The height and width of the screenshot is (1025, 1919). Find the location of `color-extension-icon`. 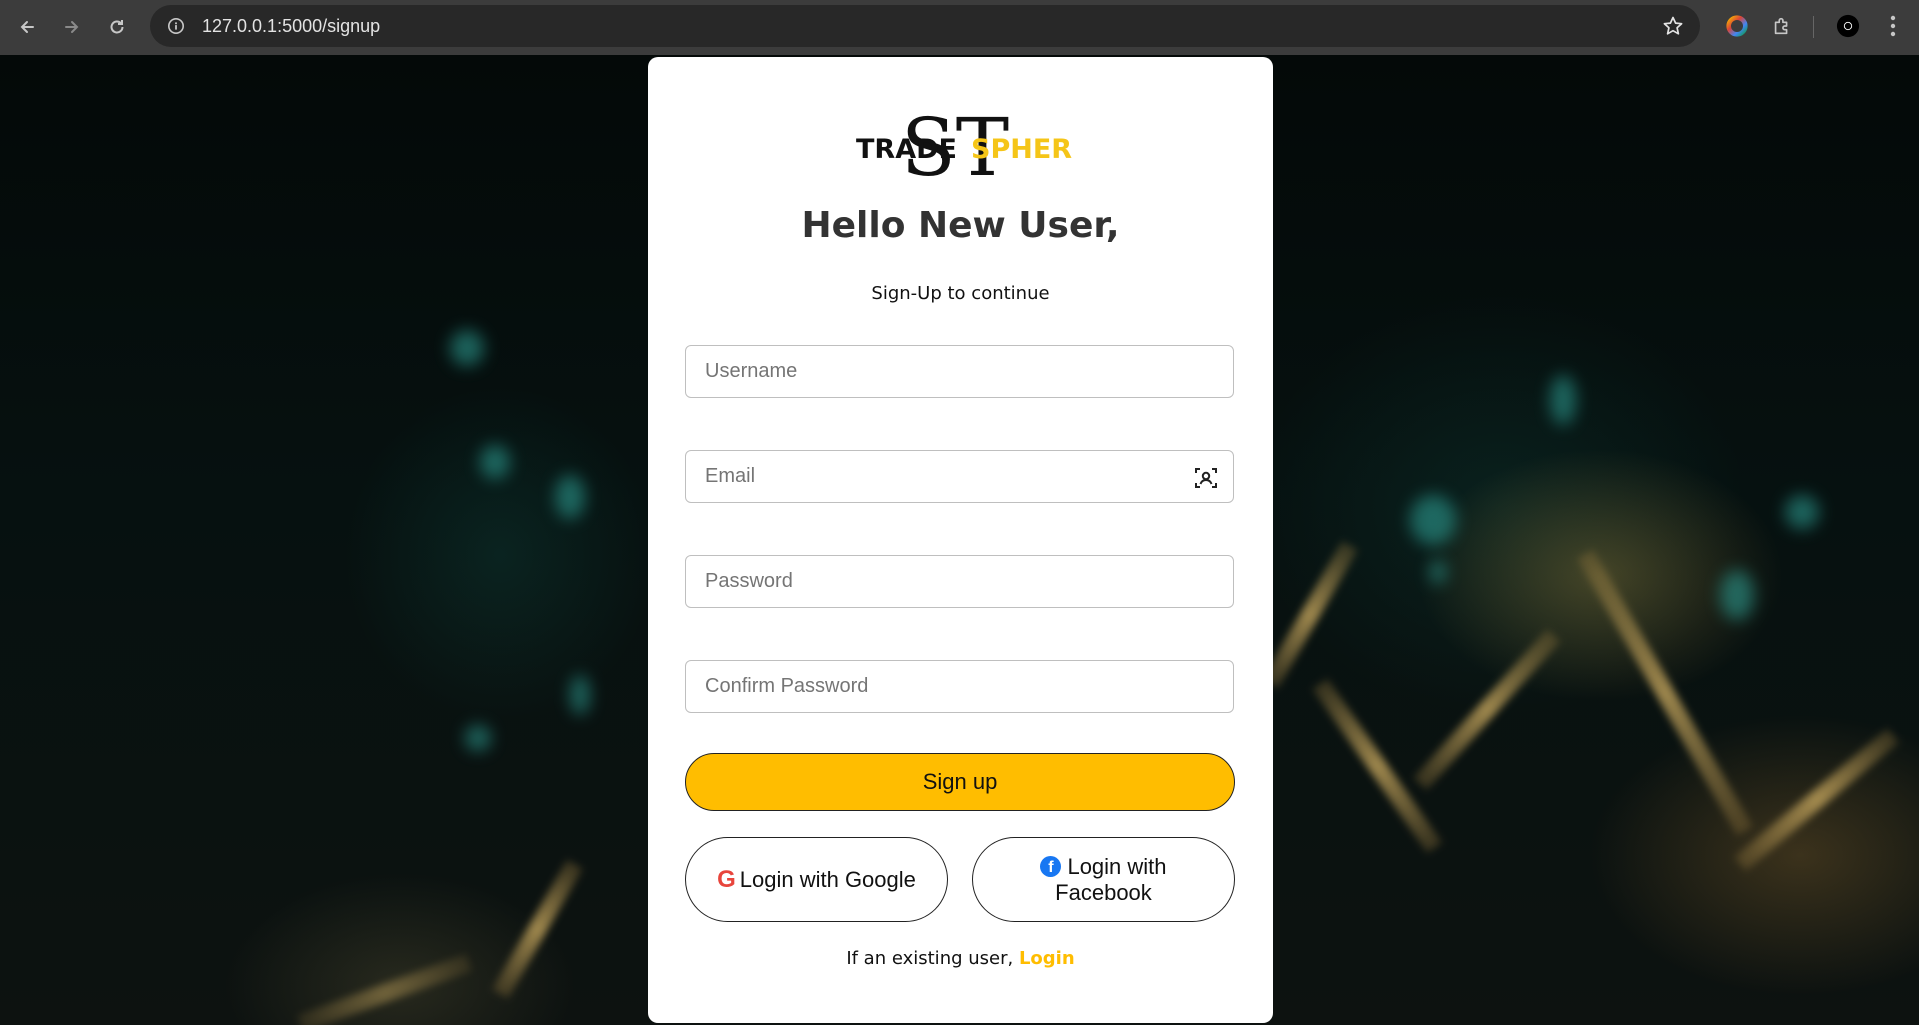

color-extension-icon is located at coordinates (1737, 26).